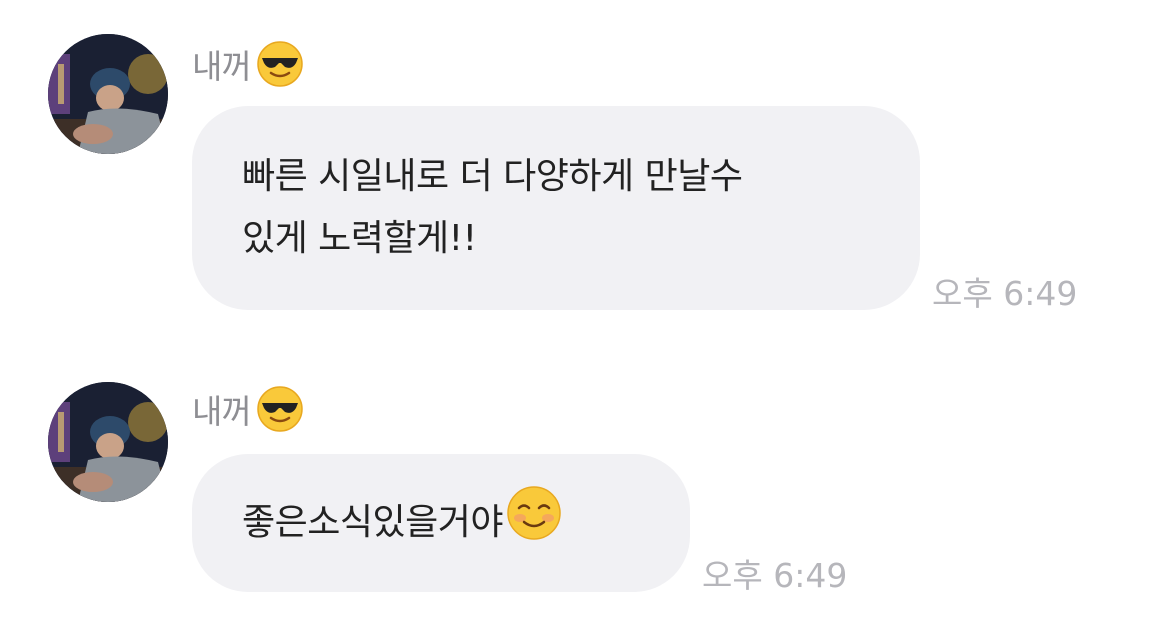  What do you see at coordinates (359, 238) in the screenshot?
I see `message-text-line-2: 있게 노력할게!!` at bounding box center [359, 238].